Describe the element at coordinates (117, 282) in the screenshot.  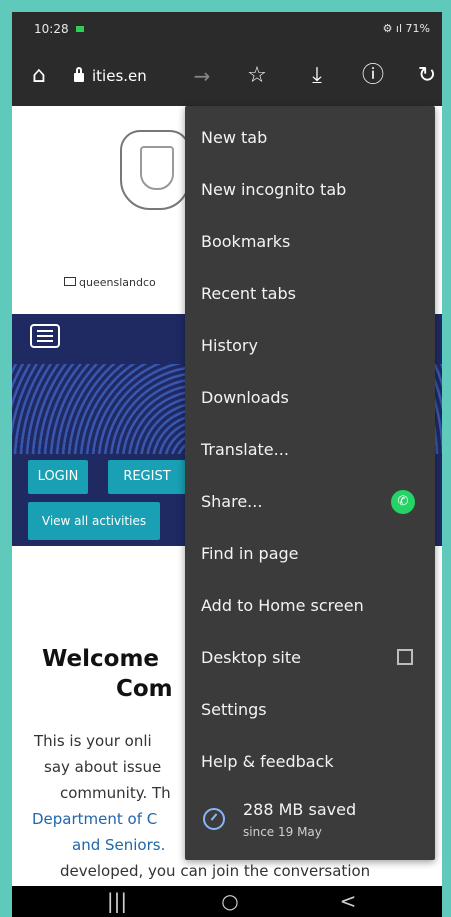
I see `email-text: queenslandco` at that location.